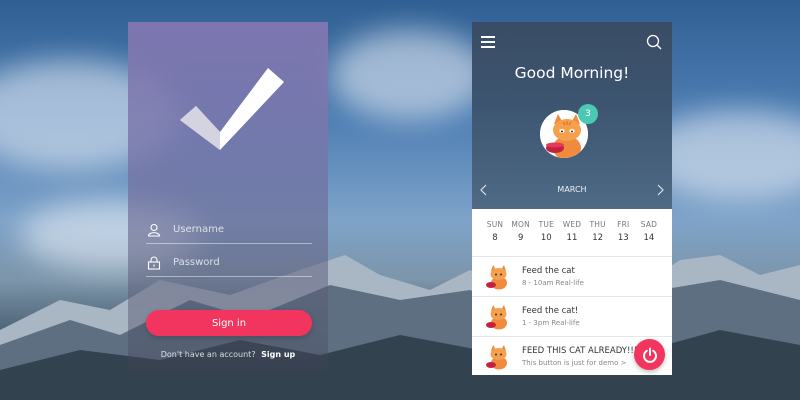 The image size is (800, 400). What do you see at coordinates (229, 323) in the screenshot?
I see `sign-in-button: Sign in` at bounding box center [229, 323].